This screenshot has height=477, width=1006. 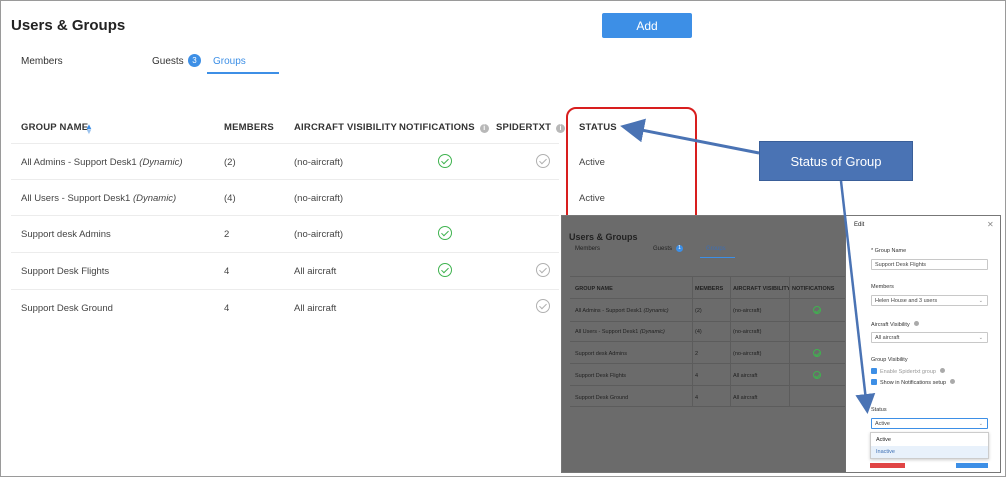 I want to click on aircraft-visibility-value: All aircraft, so click(x=887, y=337).